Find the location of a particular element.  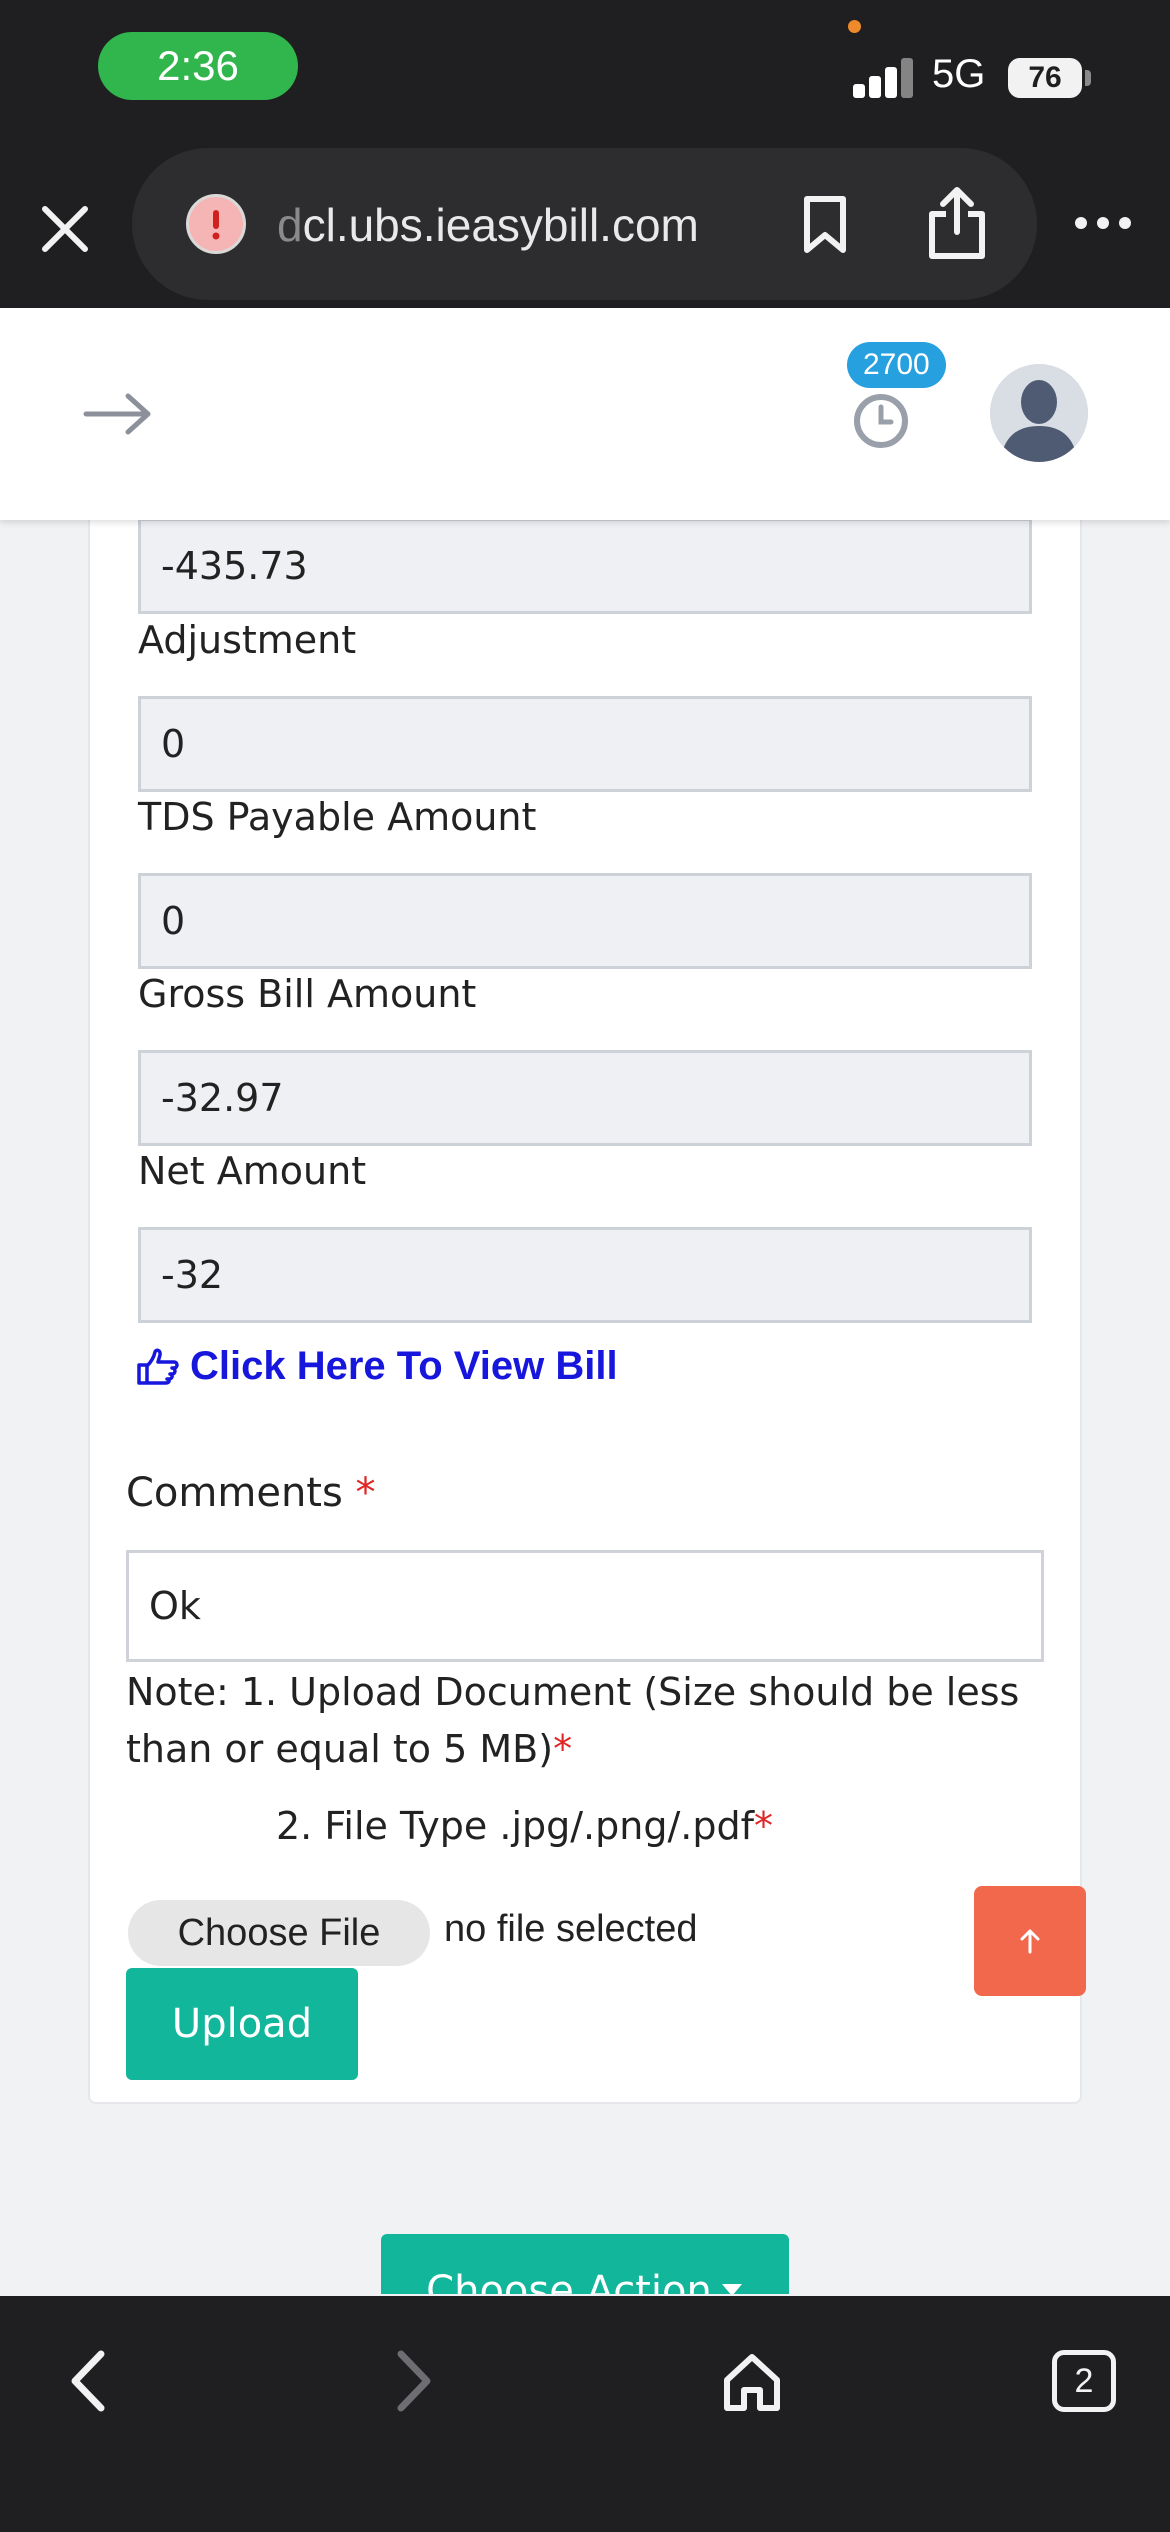

tabs-count-button: 2 is located at coordinates (1084, 2381).